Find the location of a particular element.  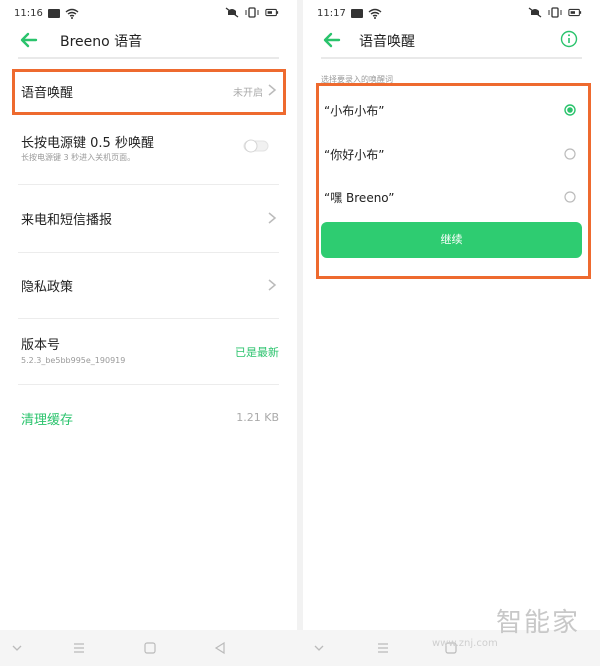

row-version: 版本号 5.2.3_be5bb995e_190919 已是最新 is located at coordinates (148, 351).